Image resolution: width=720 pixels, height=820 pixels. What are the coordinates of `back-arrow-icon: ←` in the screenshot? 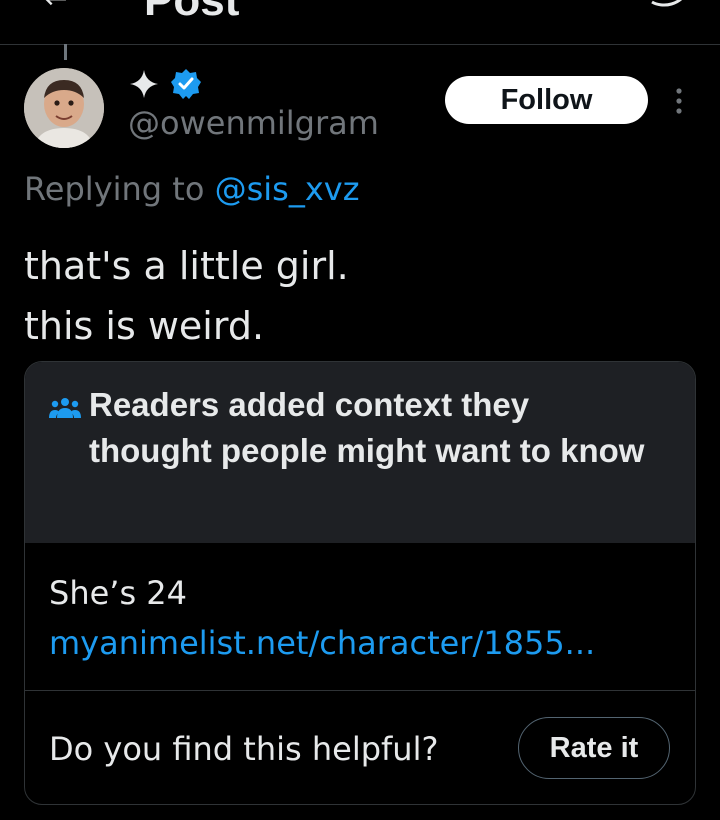 It's located at (57, 6).